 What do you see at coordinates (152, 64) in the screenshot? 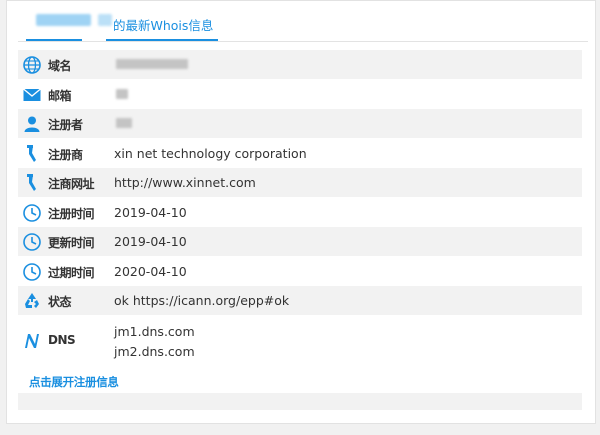
I see `redacted-domain-value` at bounding box center [152, 64].